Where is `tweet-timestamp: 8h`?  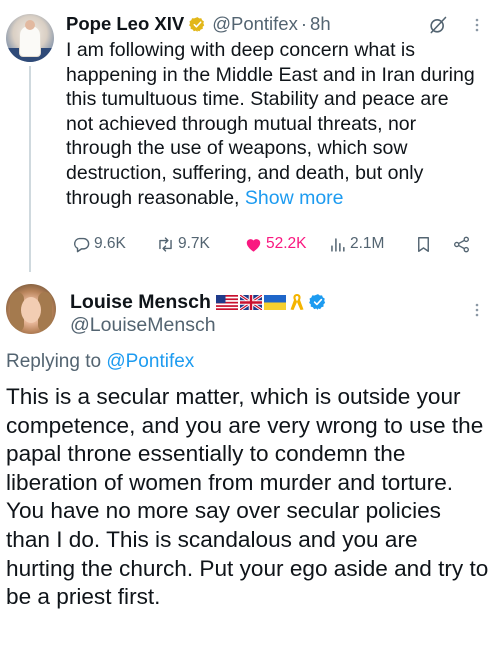 tweet-timestamp: 8h is located at coordinates (320, 24).